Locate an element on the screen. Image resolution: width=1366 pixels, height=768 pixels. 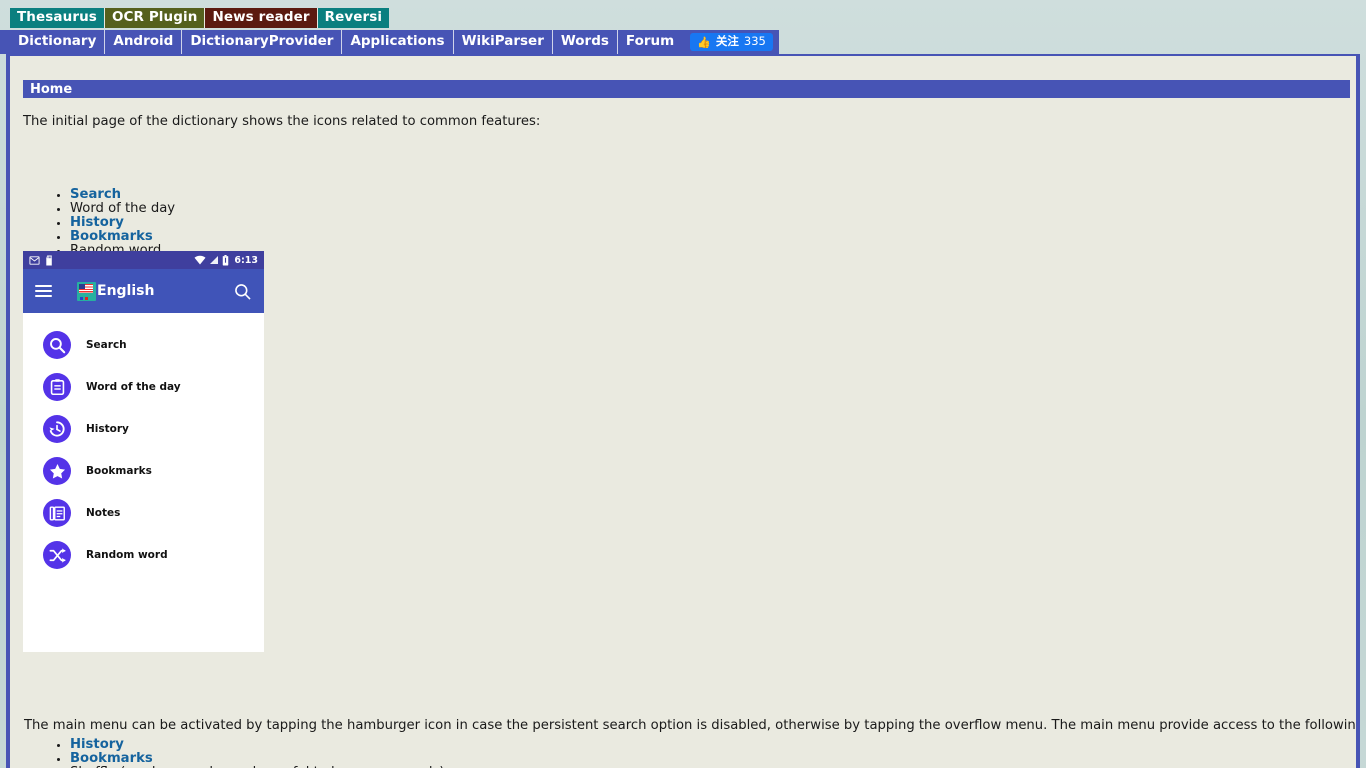
product-tab-bar: Thesaurus OCR Plugin News reader Reversi is located at coordinates (195, 18).